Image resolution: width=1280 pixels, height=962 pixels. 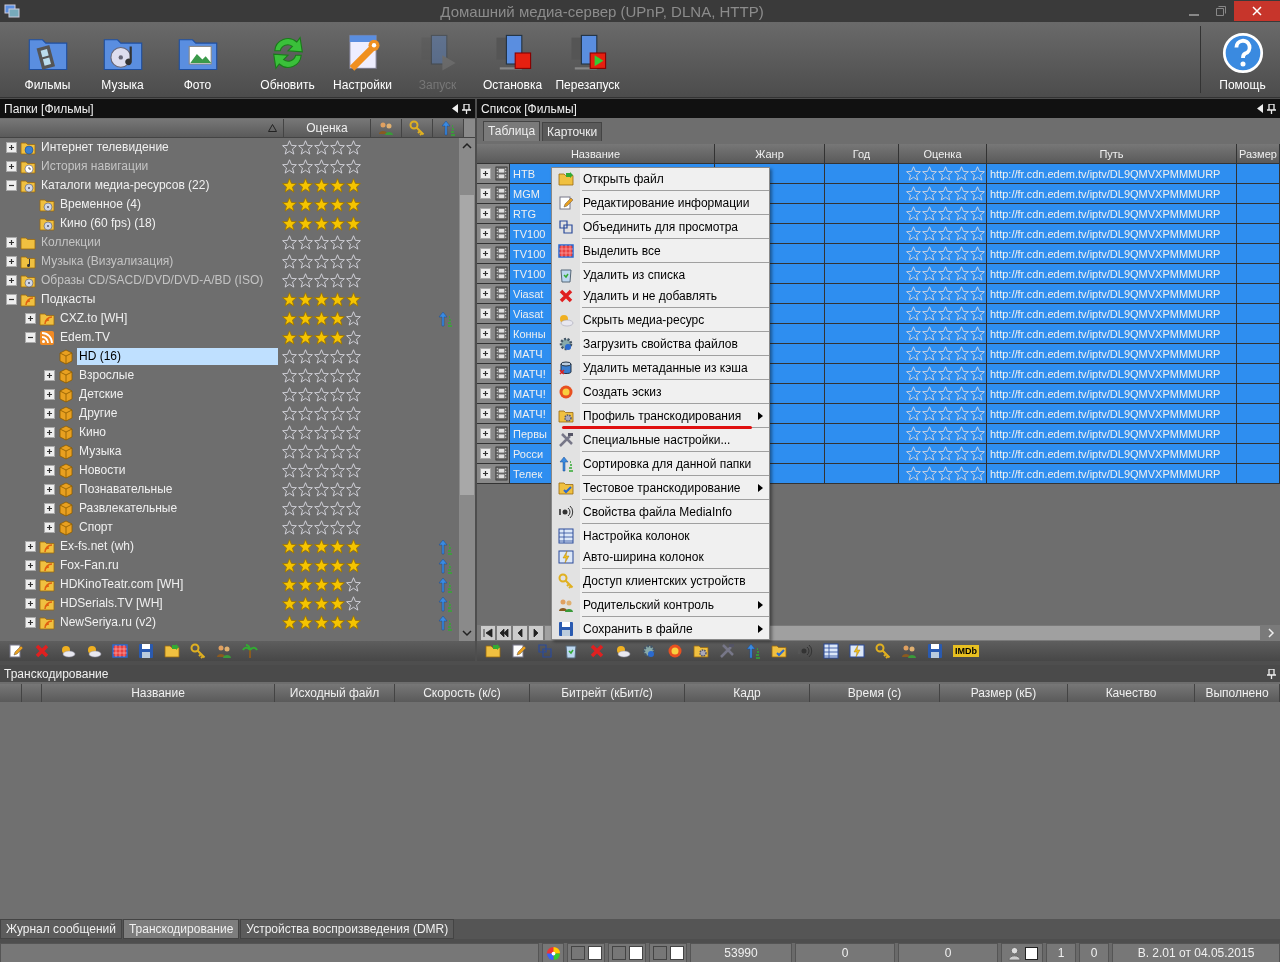 What do you see at coordinates (89, 565) in the screenshot?
I see `folder-label: Fox-Fan.ru` at bounding box center [89, 565].